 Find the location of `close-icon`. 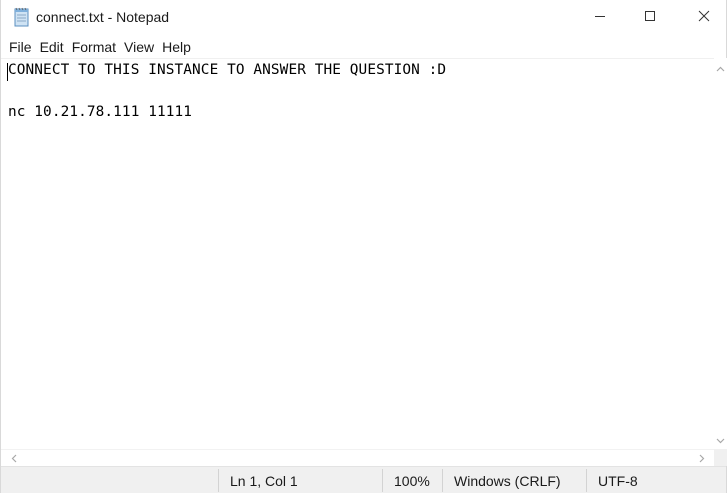

close-icon is located at coordinates (704, 18).